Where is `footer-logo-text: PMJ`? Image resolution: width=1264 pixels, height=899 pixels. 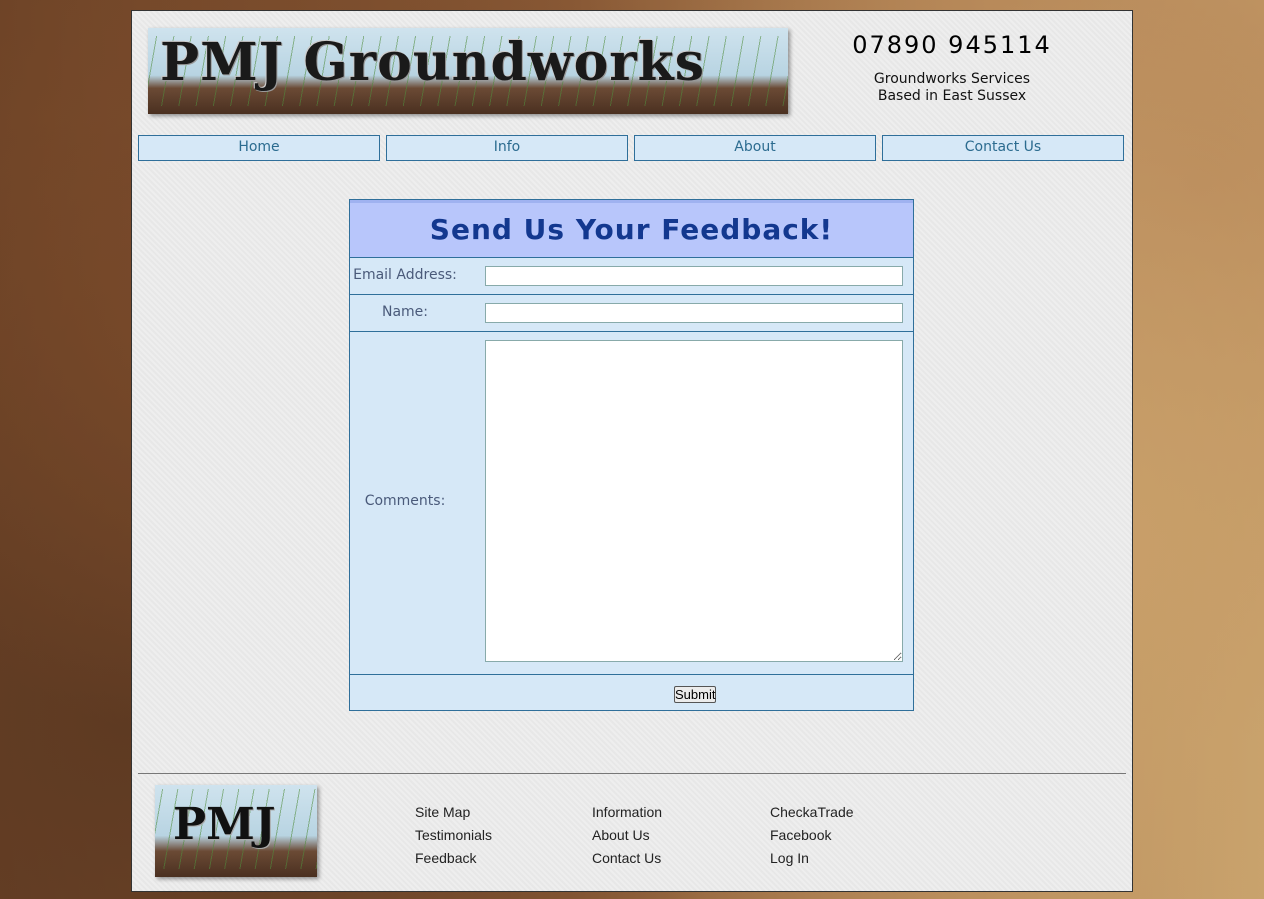
footer-logo-text: PMJ is located at coordinates (224, 824).